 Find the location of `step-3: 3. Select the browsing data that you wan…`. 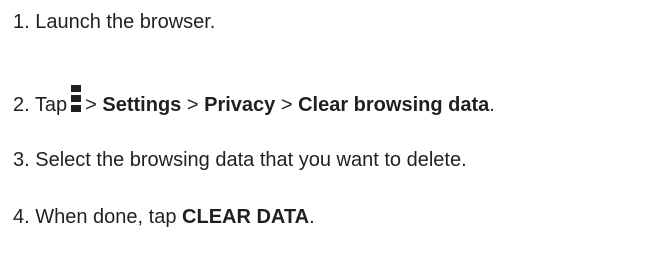

step-3: 3. Select the browsing data that you wan… is located at coordinates (240, 160).